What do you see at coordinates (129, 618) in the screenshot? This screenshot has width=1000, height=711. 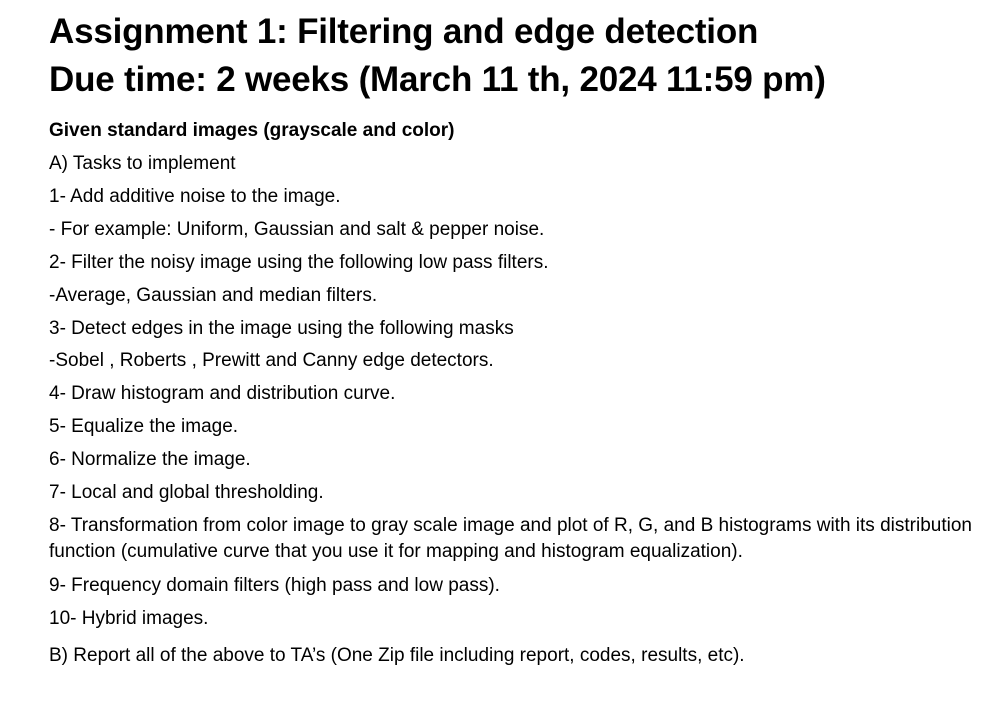 I see `list-item: 10- Hybrid images.` at bounding box center [129, 618].